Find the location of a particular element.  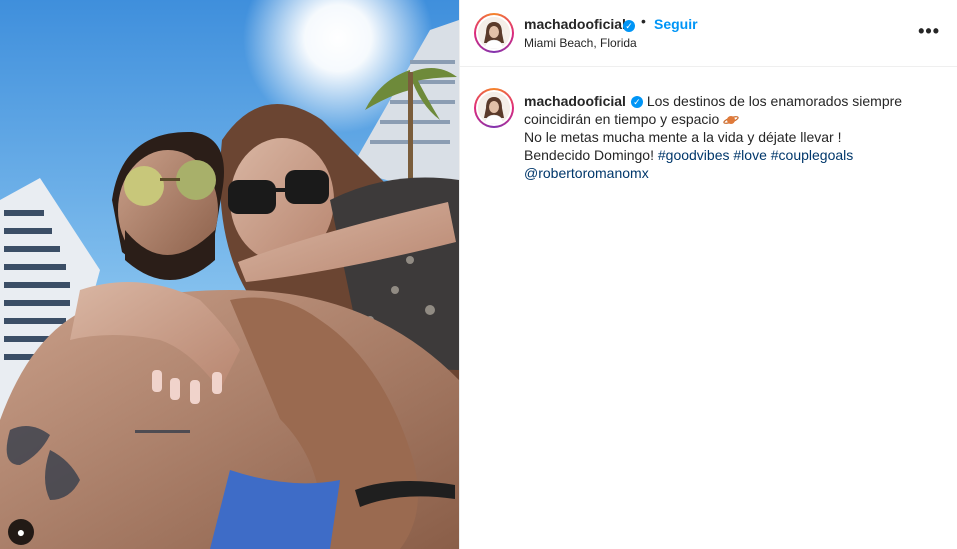

caption-username: machadooficial is located at coordinates (575, 101).